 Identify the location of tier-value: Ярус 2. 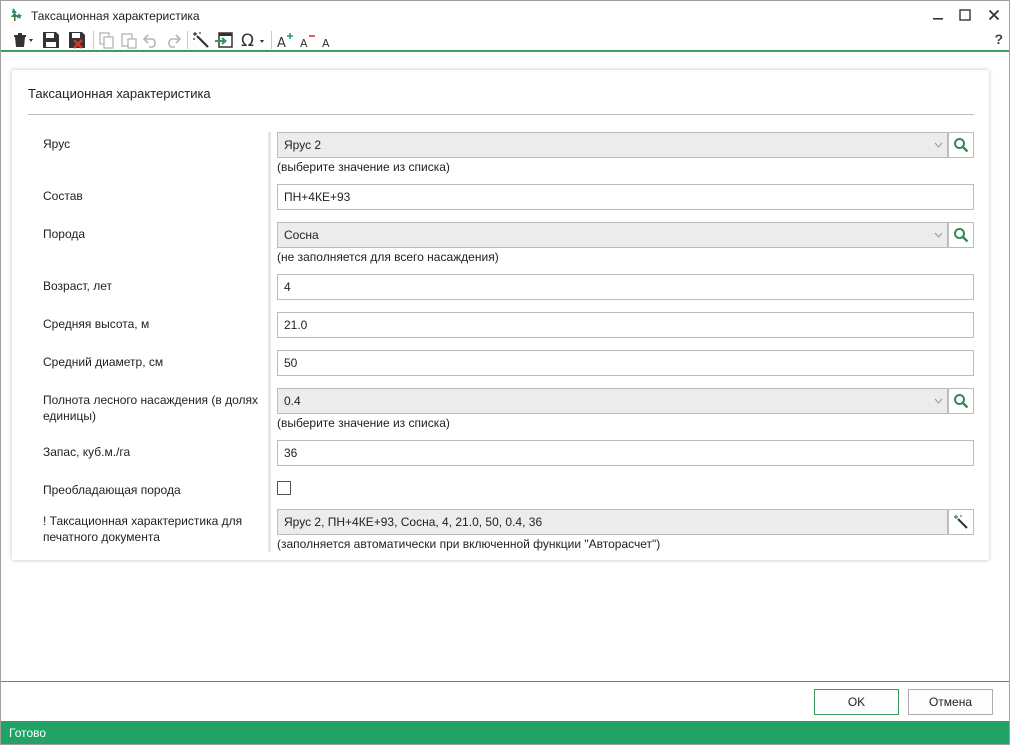
(303, 145).